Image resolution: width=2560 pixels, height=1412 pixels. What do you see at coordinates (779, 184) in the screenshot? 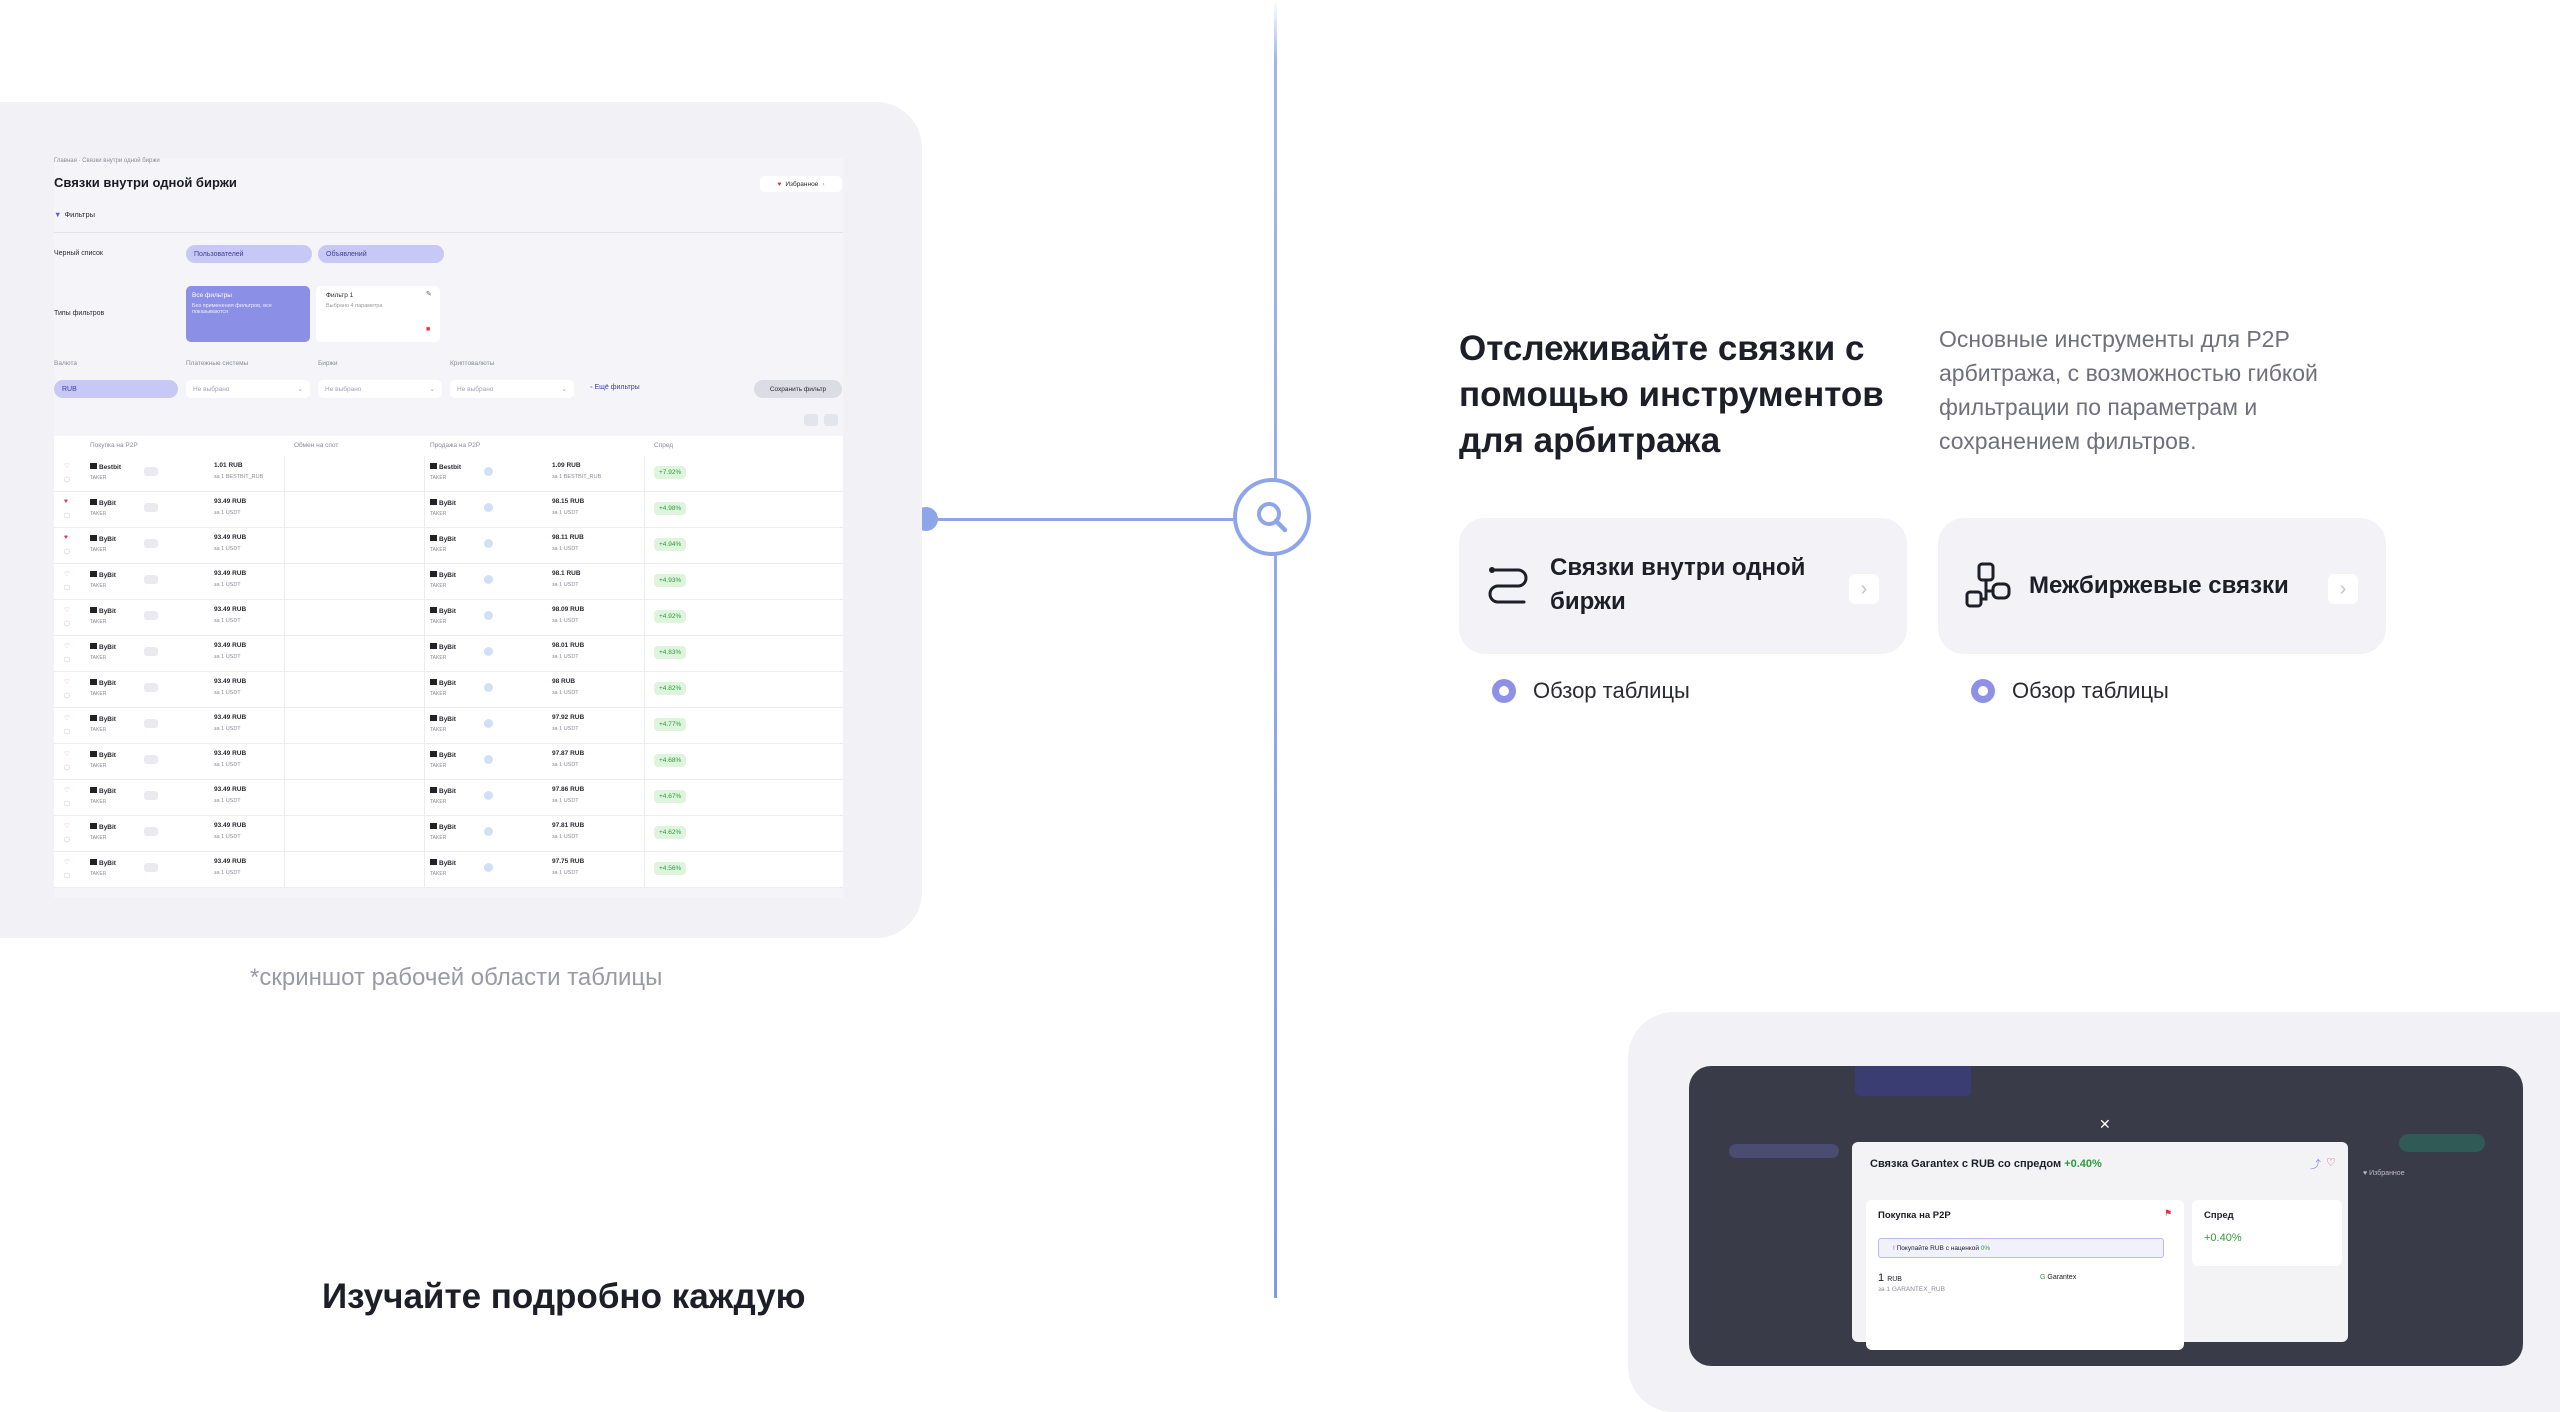
I see `heart-icon: ♥` at bounding box center [779, 184].